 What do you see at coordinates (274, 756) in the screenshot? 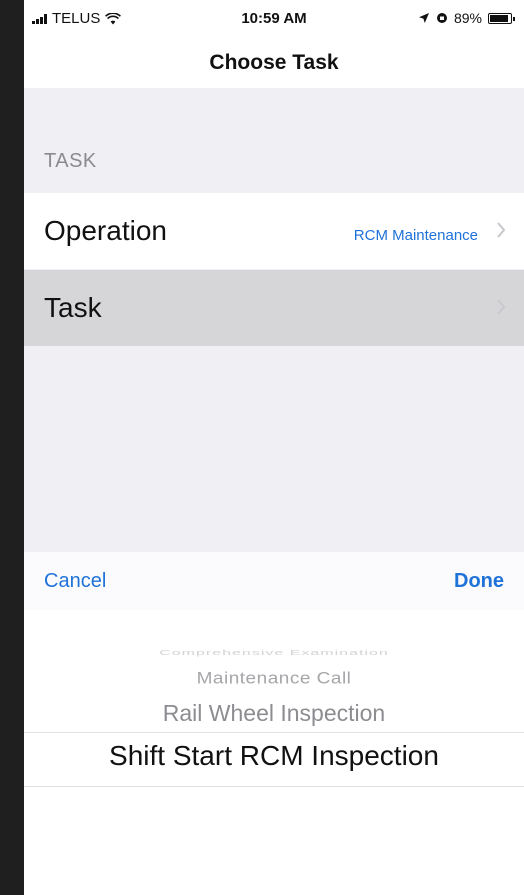
I see `picker-option-selected: Shift Start RCM Inspection` at bounding box center [274, 756].